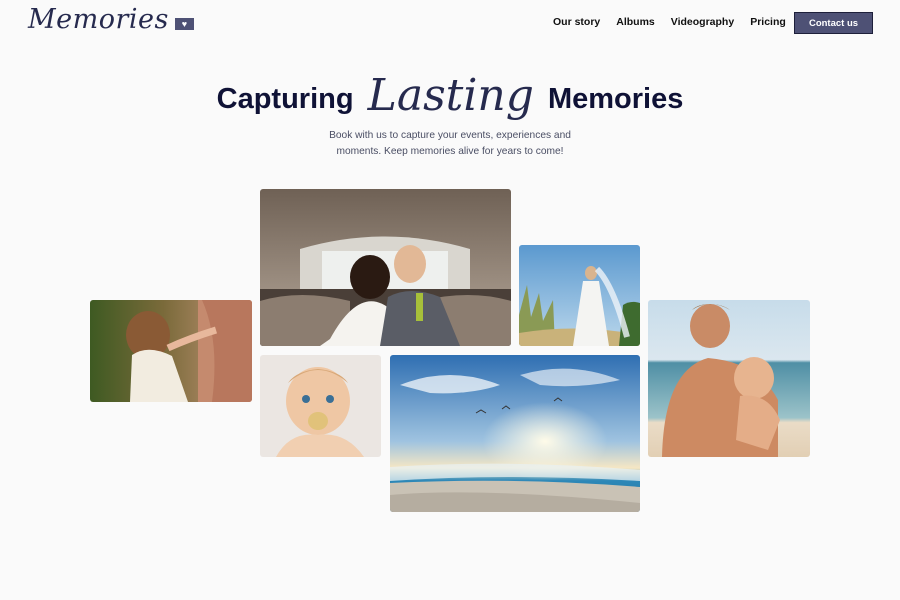 The width and height of the screenshot is (900, 600). What do you see at coordinates (768, 22) in the screenshot?
I see `nav-item-pricing: Pricing` at bounding box center [768, 22].